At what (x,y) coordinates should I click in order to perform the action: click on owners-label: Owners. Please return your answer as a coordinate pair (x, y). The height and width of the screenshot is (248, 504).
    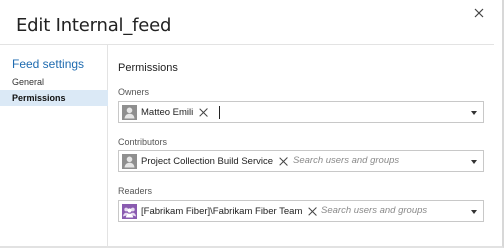
    Looking at the image, I should click on (134, 92).